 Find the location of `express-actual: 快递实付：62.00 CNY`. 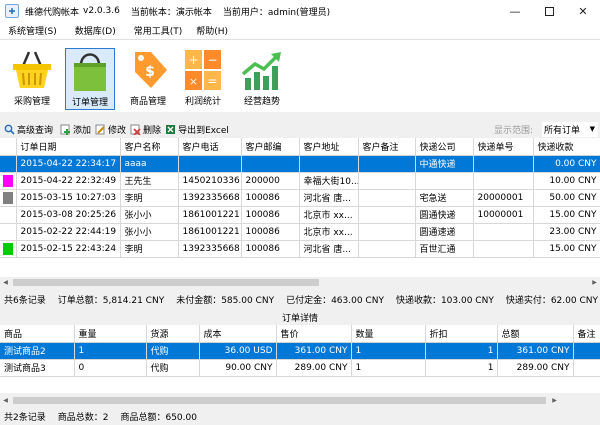

express-actual: 快递实付：62.00 CNY is located at coordinates (551, 301).